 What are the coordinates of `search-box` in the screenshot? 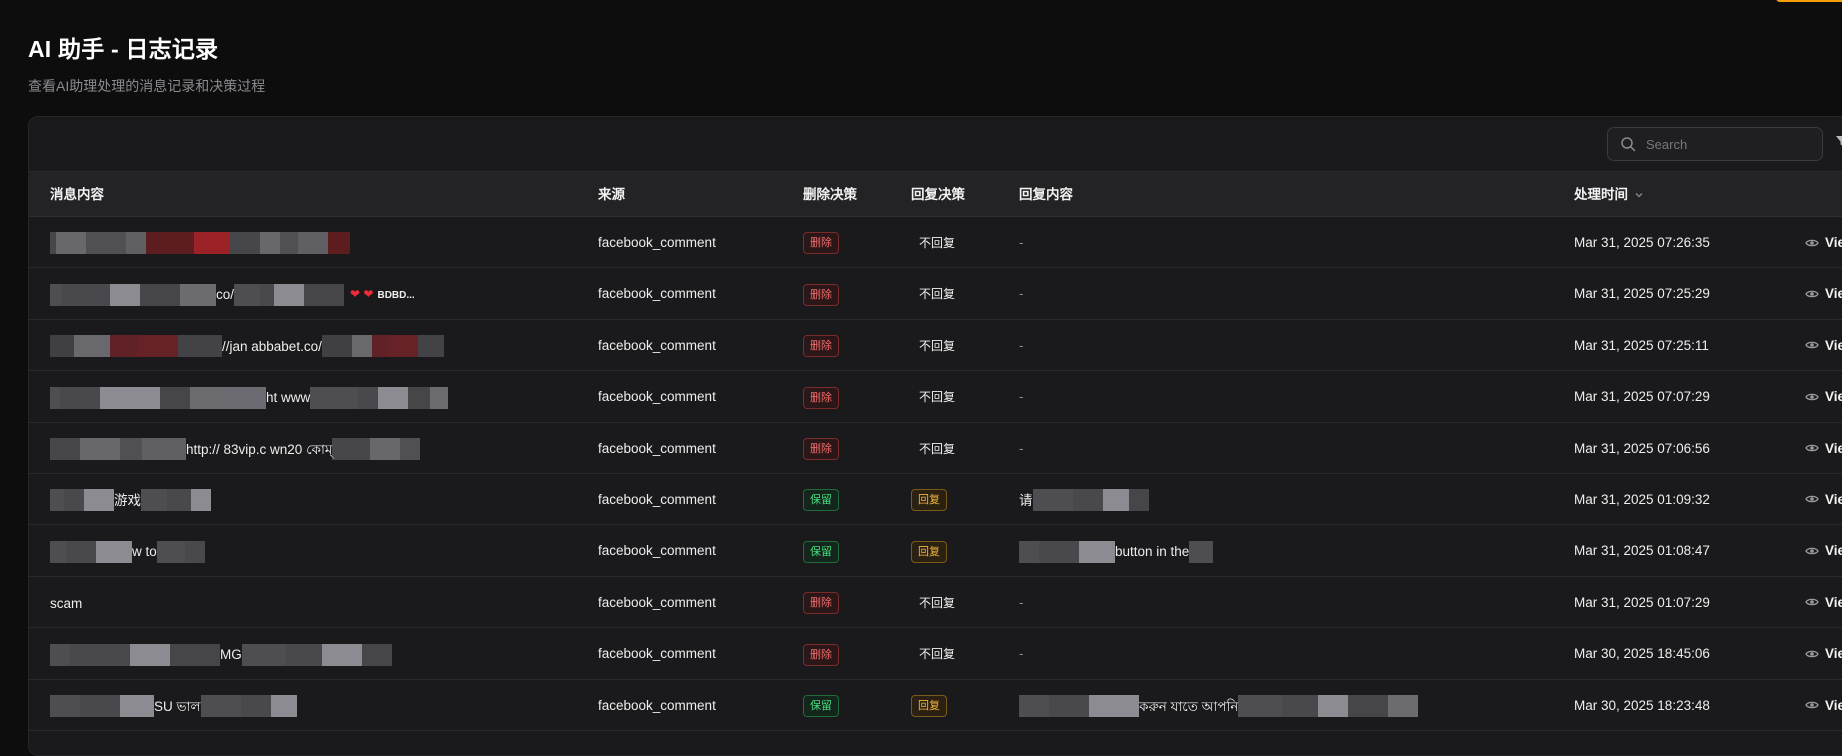 It's located at (1715, 144).